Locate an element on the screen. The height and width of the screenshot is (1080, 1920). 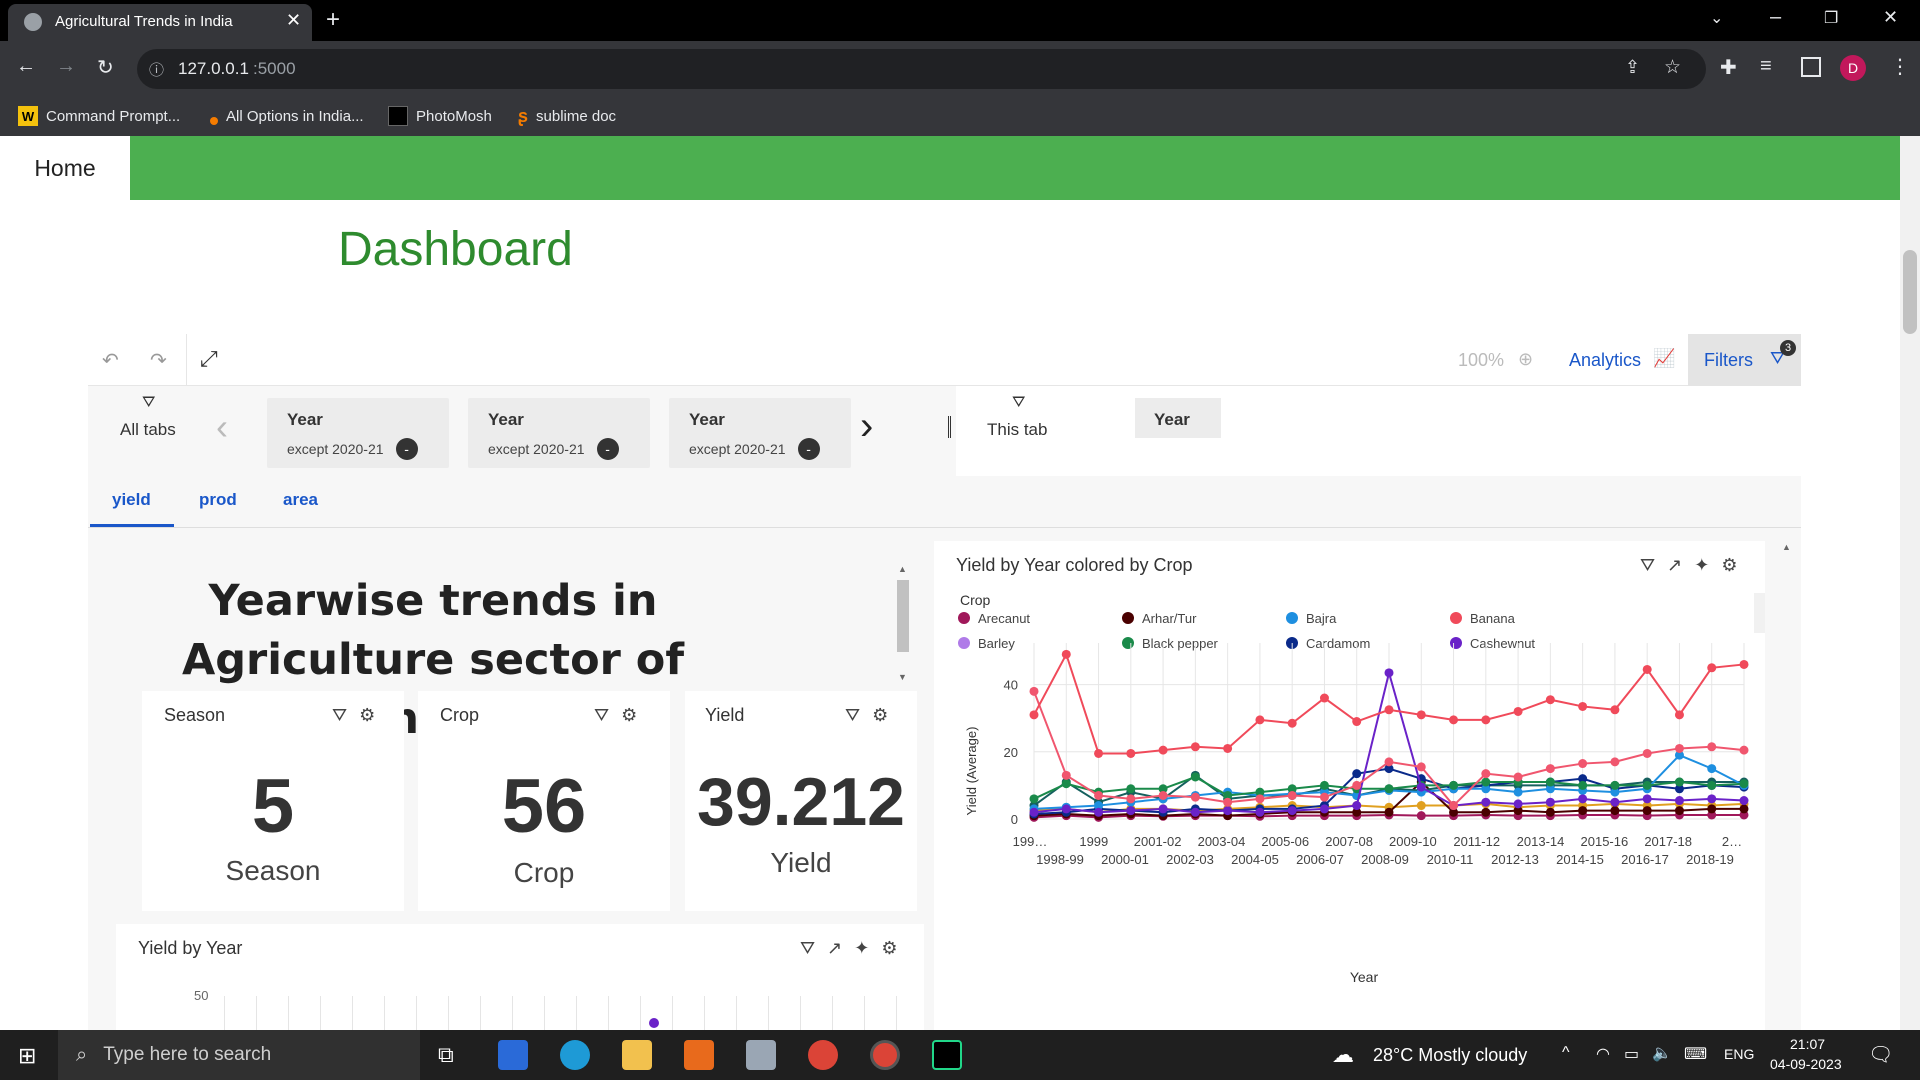
notifications-icon: 🗨 is located at coordinates (1880, 1054).